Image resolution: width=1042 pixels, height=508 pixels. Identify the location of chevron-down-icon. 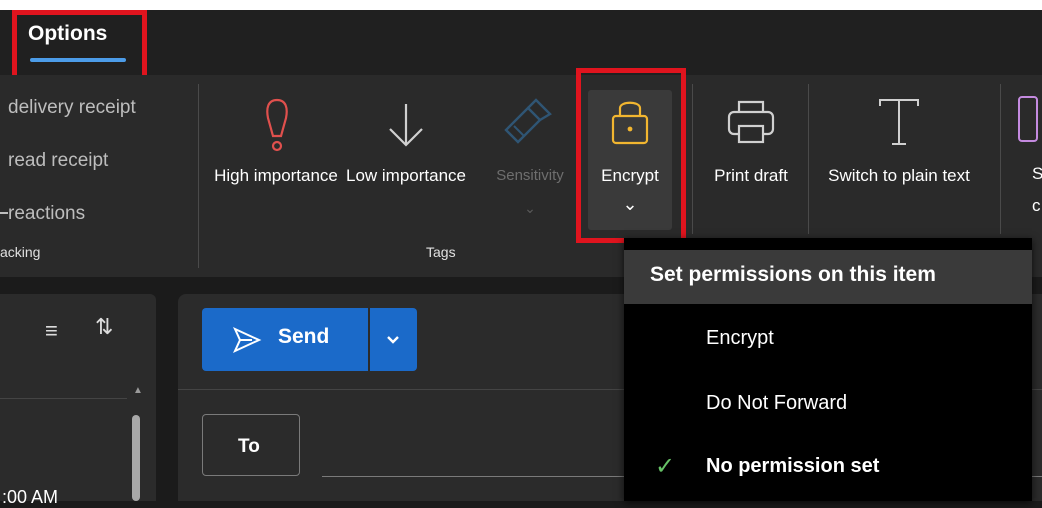
(393, 340).